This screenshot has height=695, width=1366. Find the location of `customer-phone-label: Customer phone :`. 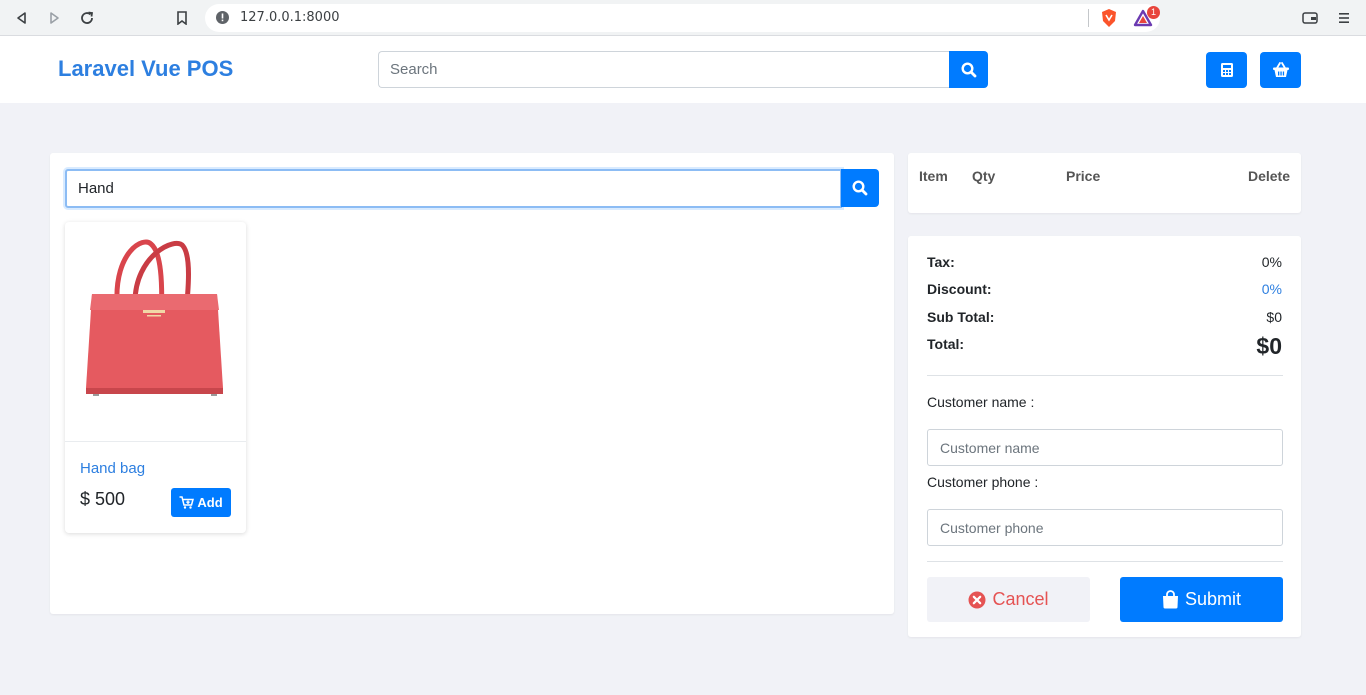

customer-phone-label: Customer phone : is located at coordinates (983, 482).